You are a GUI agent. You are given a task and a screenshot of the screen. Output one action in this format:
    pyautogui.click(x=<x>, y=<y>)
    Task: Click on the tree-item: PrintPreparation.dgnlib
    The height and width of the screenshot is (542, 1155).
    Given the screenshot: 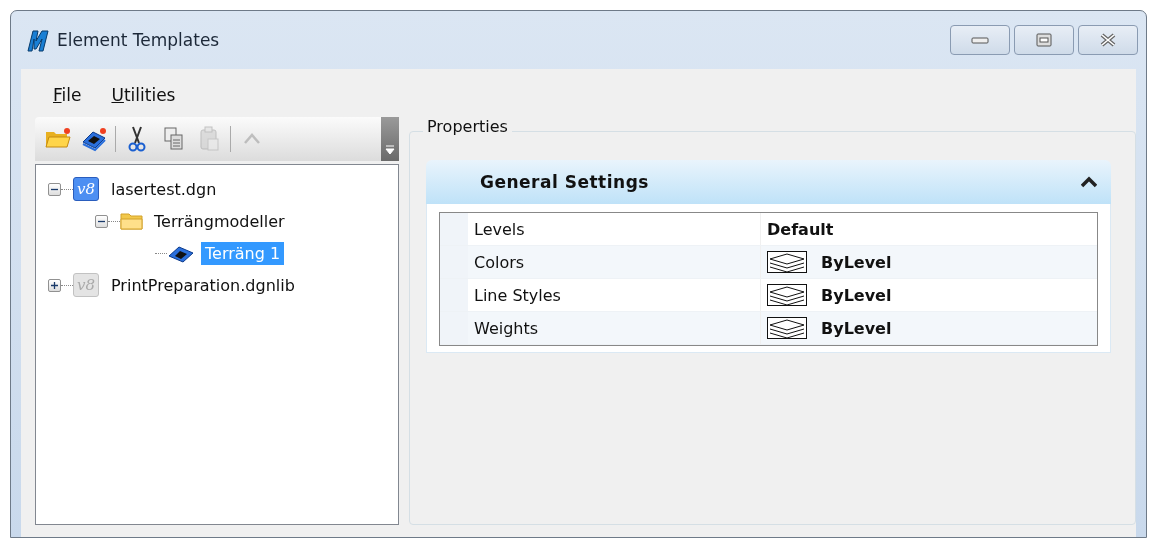 What is the action you would take?
    pyautogui.click(x=203, y=285)
    